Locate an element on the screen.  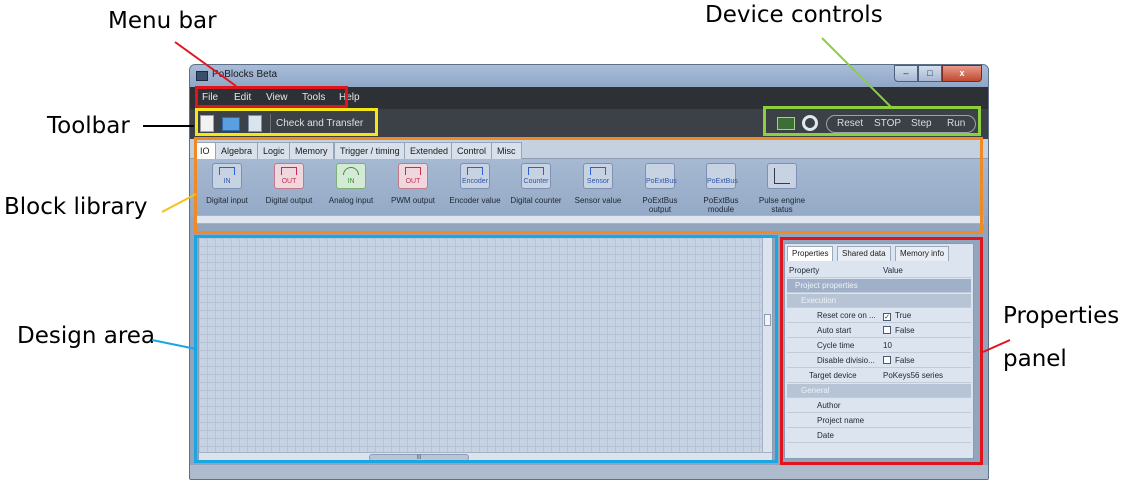
toolbar: Check and Transfer Reset STOP Step Run is located at coordinates (589, 124).